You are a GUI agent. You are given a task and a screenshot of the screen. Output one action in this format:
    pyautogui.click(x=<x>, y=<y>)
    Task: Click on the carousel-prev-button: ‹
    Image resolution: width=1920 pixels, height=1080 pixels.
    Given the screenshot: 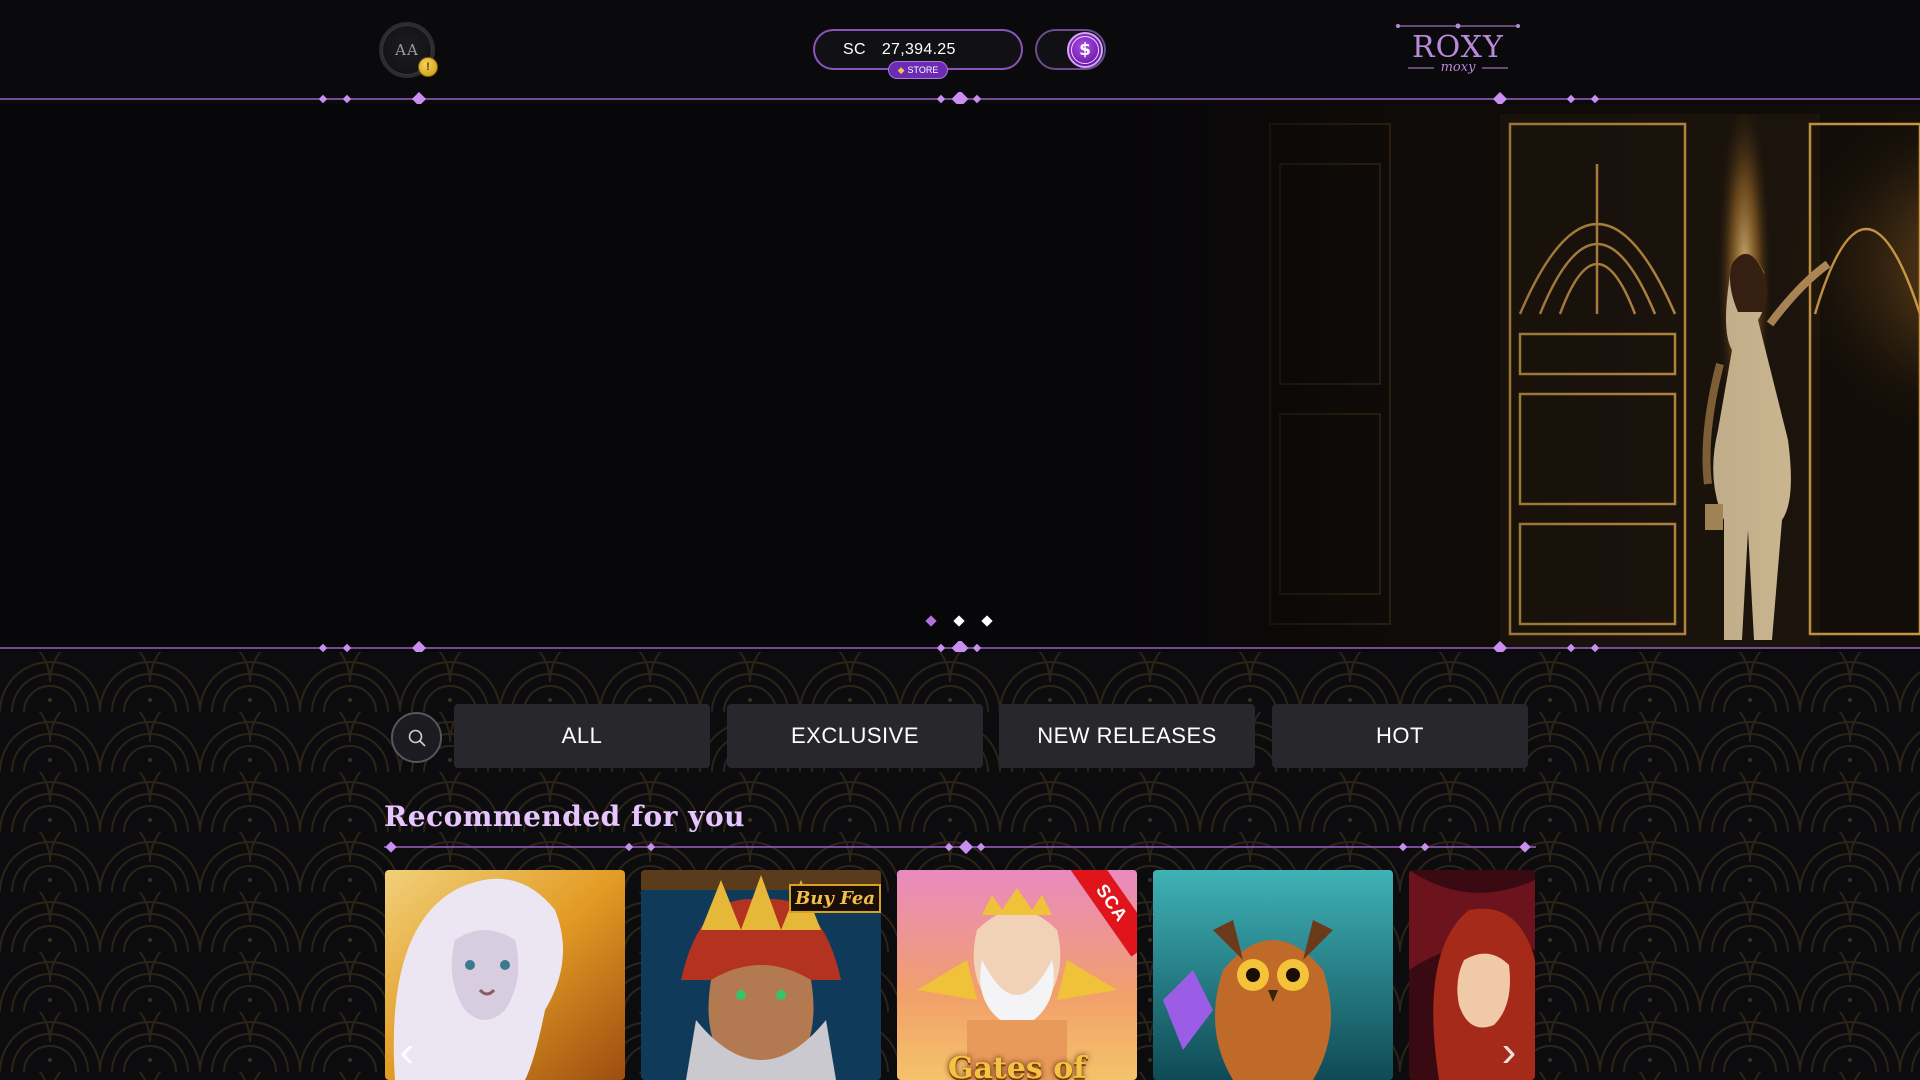 What is the action you would take?
    pyautogui.click(x=407, y=1051)
    